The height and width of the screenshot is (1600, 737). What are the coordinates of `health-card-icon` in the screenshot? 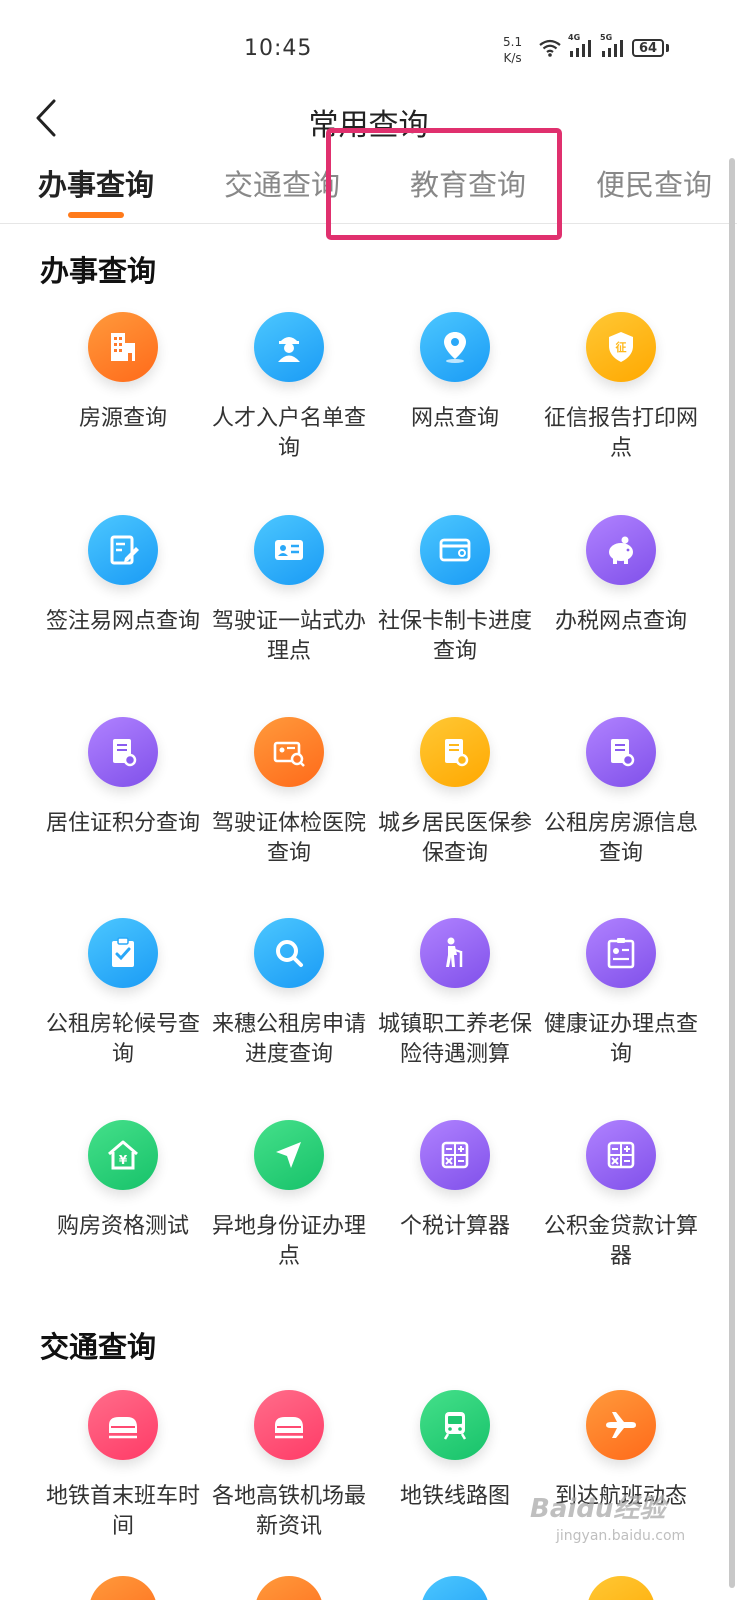 It's located at (621, 953).